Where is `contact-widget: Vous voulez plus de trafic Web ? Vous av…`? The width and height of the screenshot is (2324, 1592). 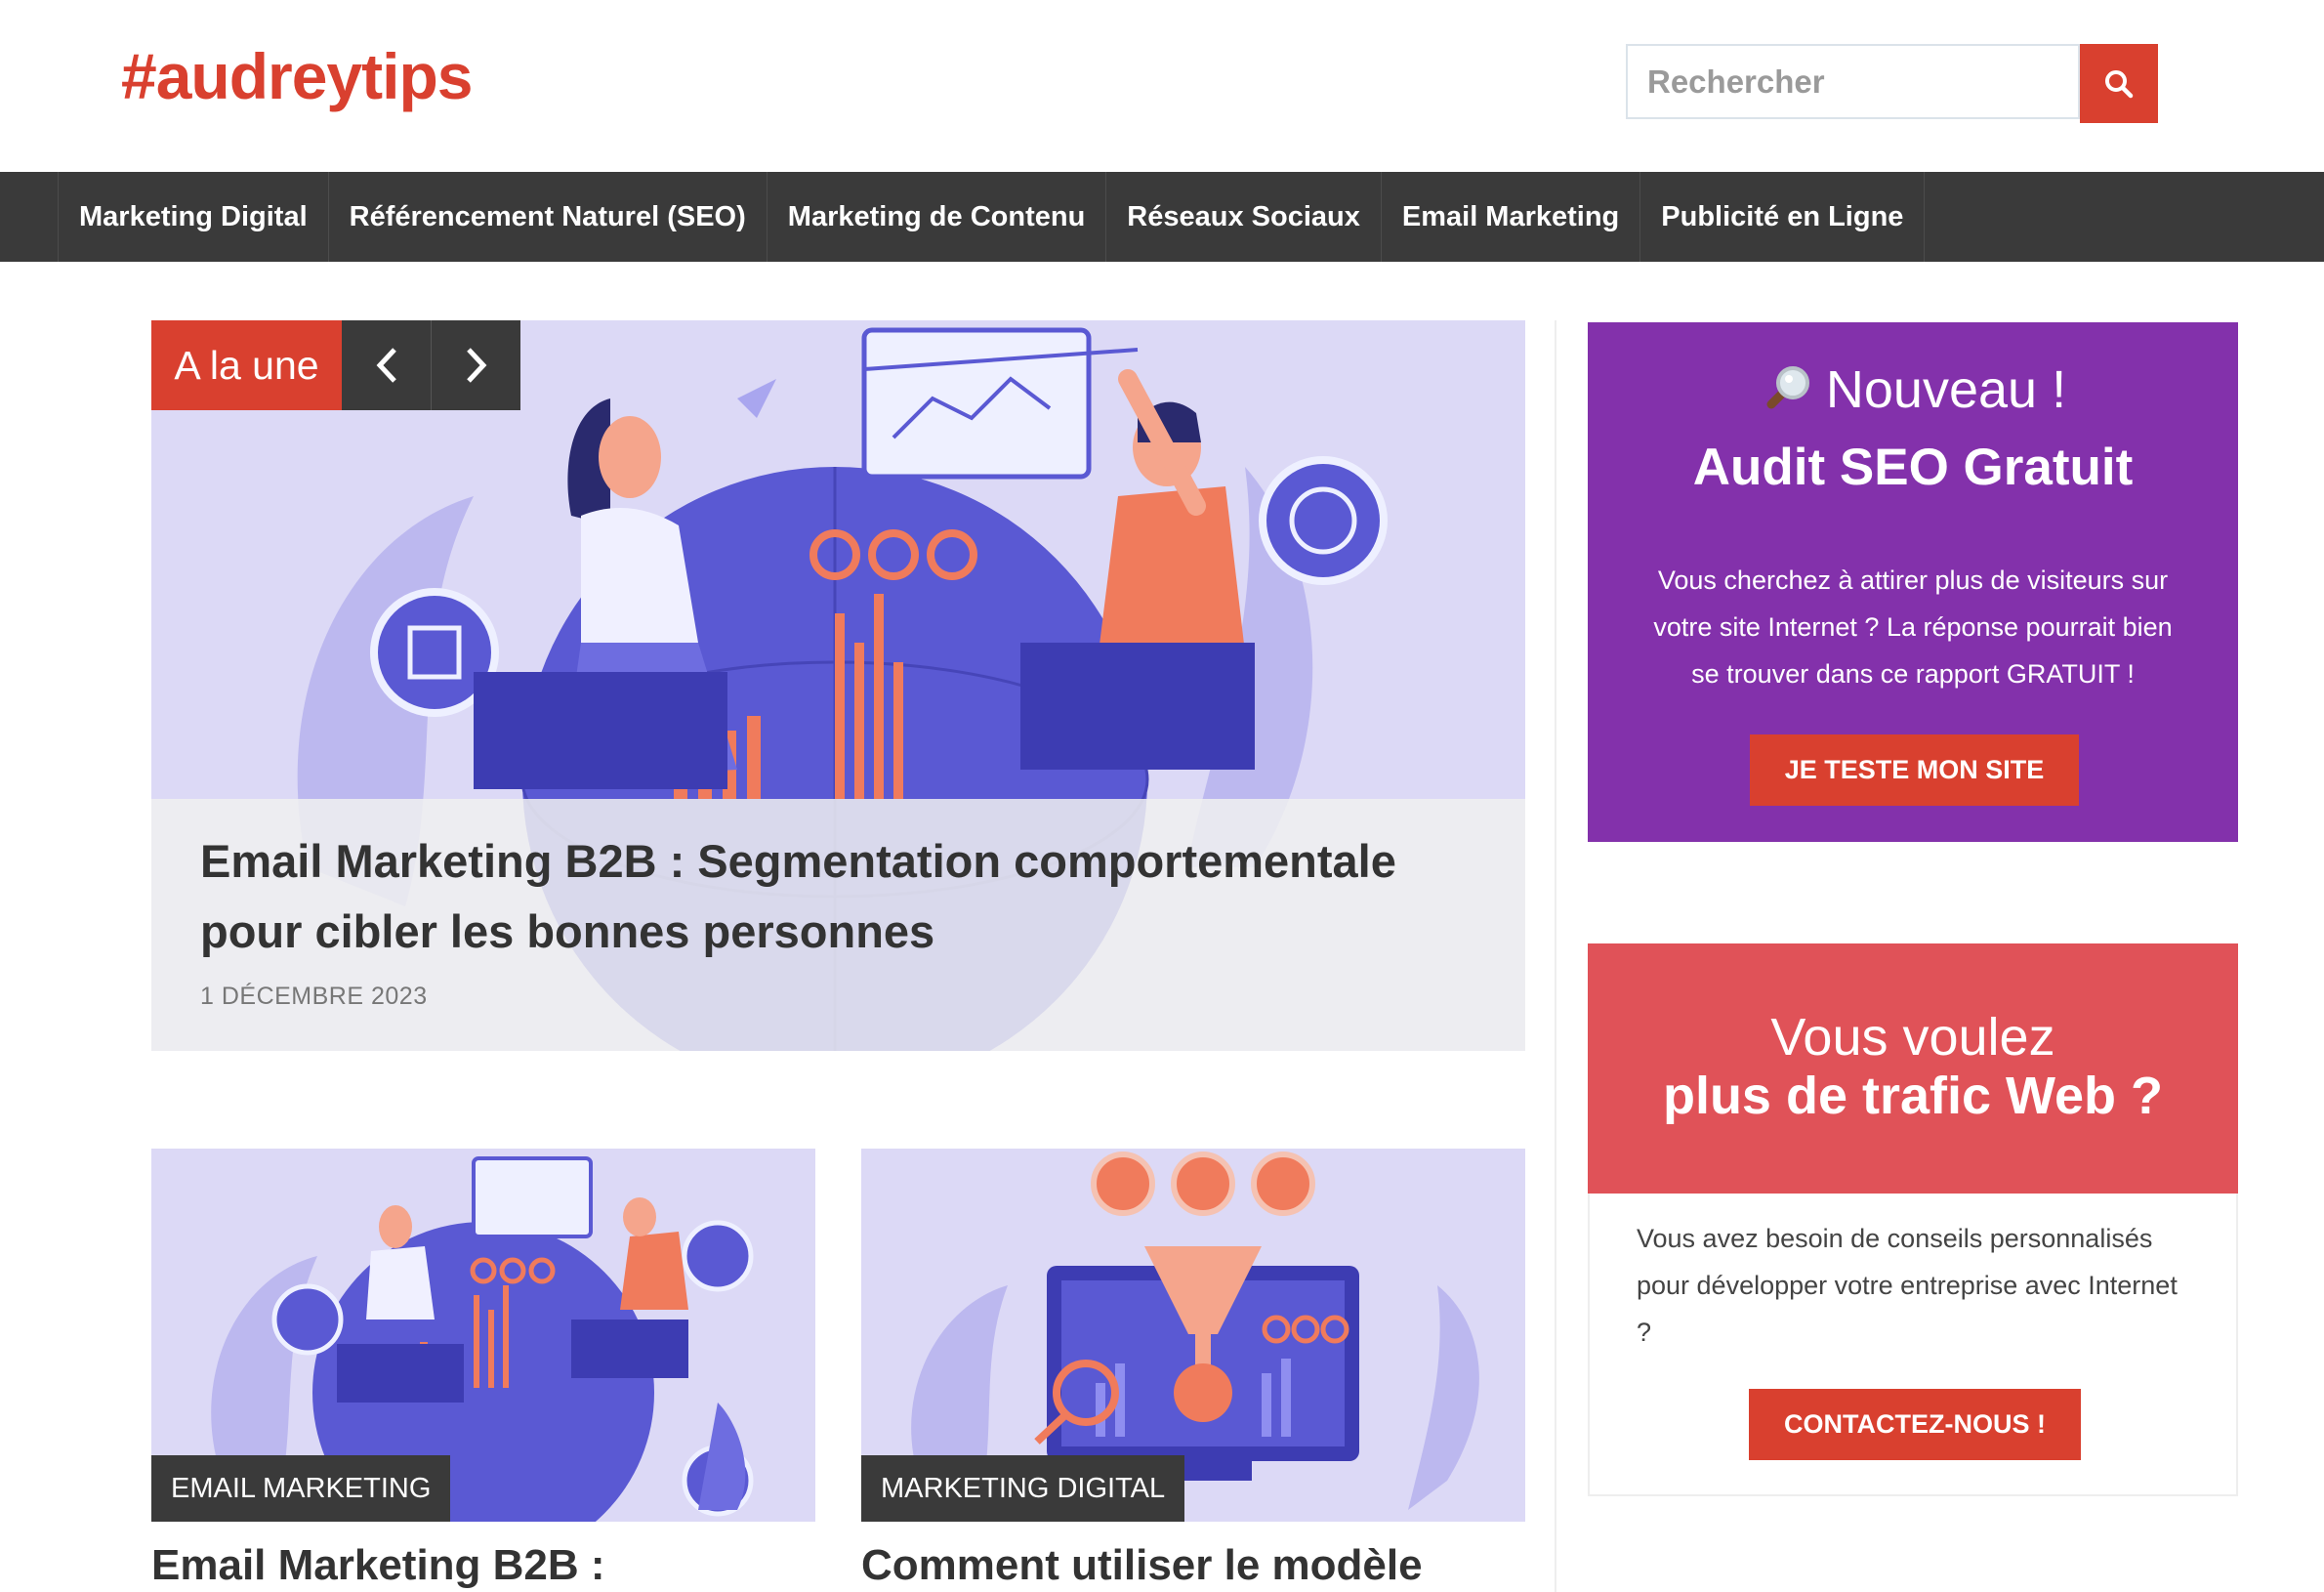 contact-widget: Vous voulez plus de trafic Web ? Vous av… is located at coordinates (1913, 1219).